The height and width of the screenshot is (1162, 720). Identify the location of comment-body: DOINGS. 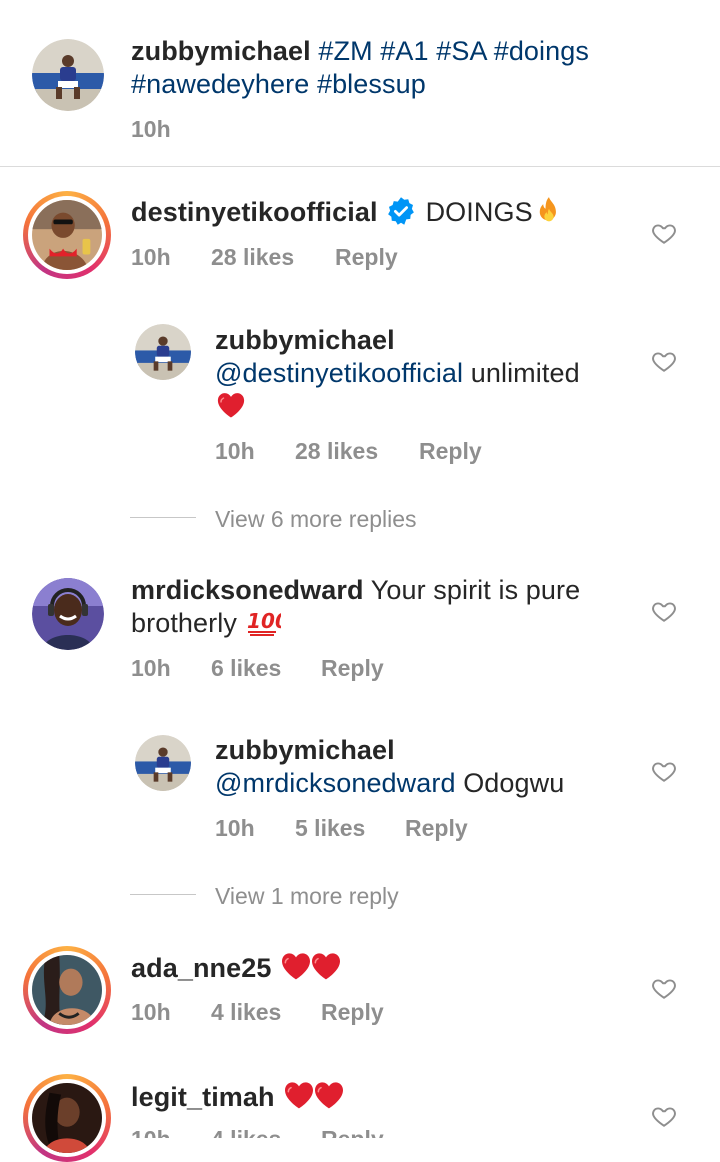
(479, 212).